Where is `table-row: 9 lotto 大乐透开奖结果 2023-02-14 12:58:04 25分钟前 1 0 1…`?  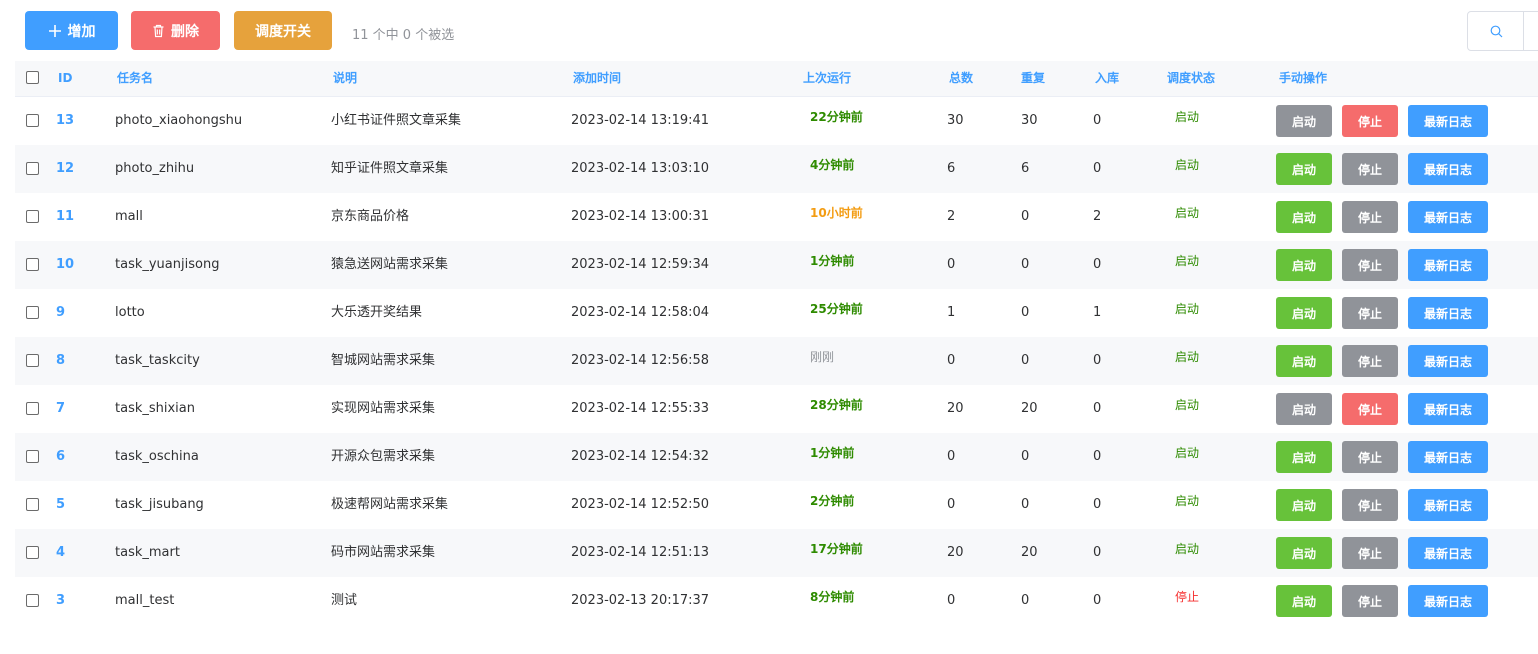 table-row: 9 lotto 大乐透开奖结果 2023-02-14 12:58:04 25分钟前 1 0 1… is located at coordinates (776, 313).